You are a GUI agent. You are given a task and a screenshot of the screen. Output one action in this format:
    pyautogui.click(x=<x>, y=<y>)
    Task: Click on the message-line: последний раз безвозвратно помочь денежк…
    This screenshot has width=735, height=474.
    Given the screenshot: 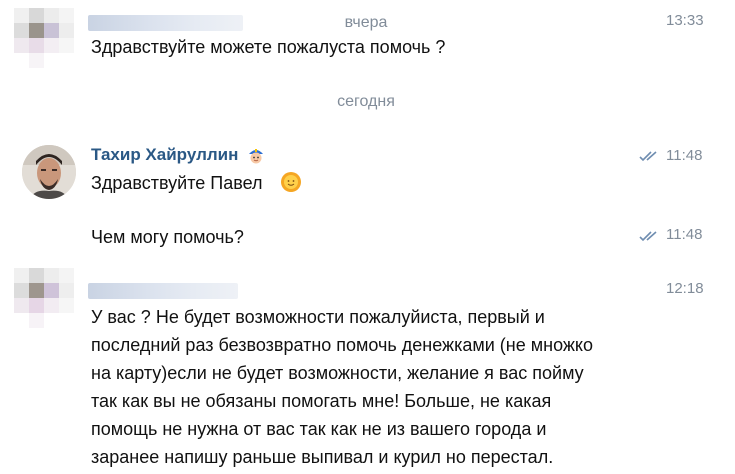 What is the action you would take?
    pyautogui.click(x=342, y=345)
    